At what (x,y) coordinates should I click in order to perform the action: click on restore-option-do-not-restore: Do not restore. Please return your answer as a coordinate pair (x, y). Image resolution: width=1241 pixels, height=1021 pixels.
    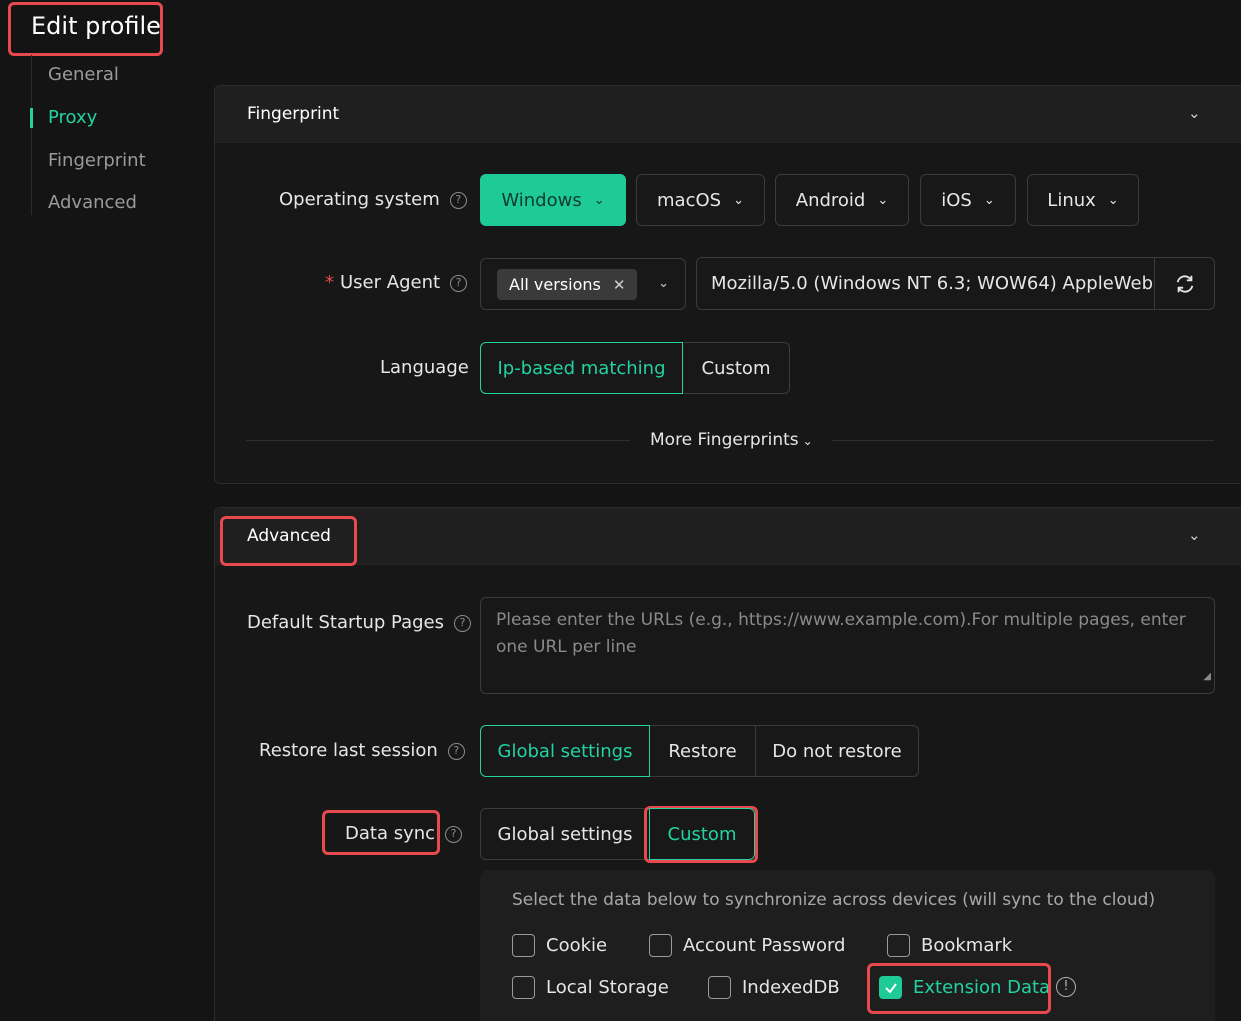
    Looking at the image, I should click on (837, 751).